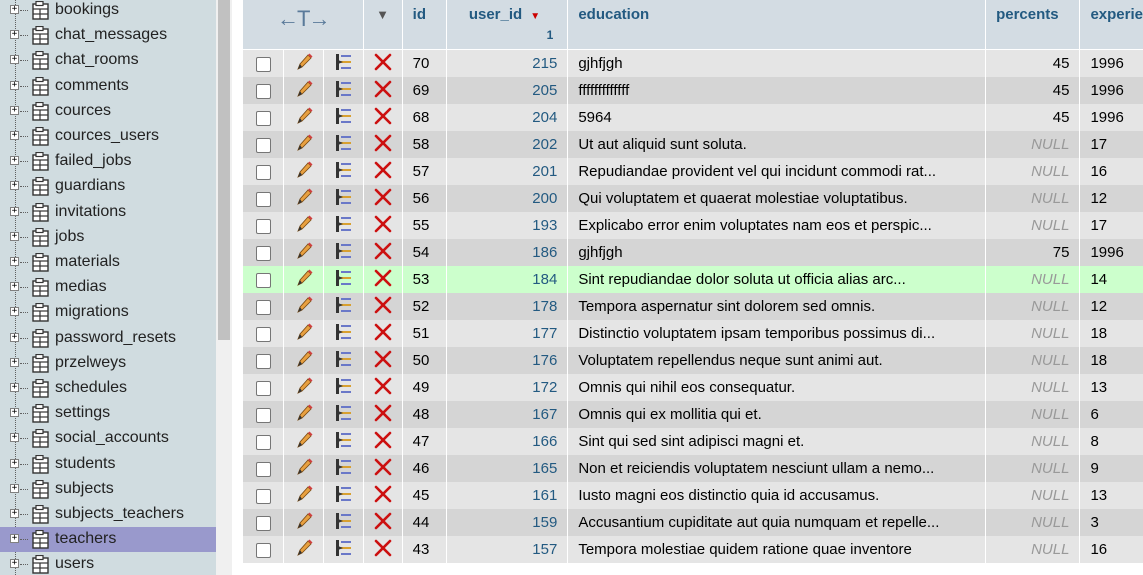 The image size is (1143, 575). What do you see at coordinates (108, 338) in the screenshot?
I see `sidebar-item-password-resets: + password_resets` at bounding box center [108, 338].